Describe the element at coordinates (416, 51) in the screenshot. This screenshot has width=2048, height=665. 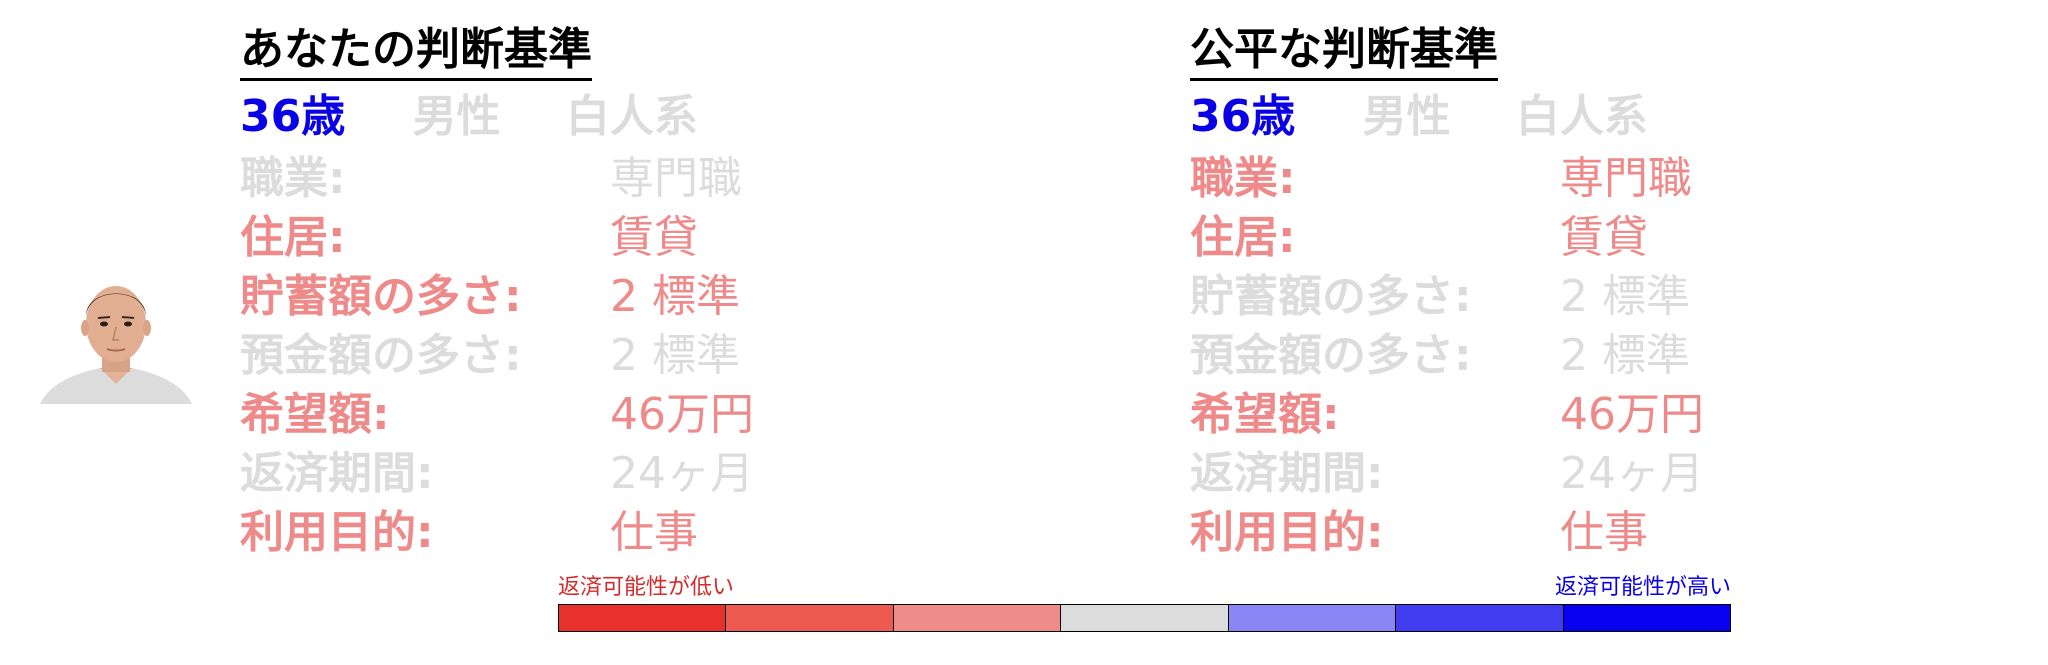
I see `panel-title: あなたの判断基準` at that location.